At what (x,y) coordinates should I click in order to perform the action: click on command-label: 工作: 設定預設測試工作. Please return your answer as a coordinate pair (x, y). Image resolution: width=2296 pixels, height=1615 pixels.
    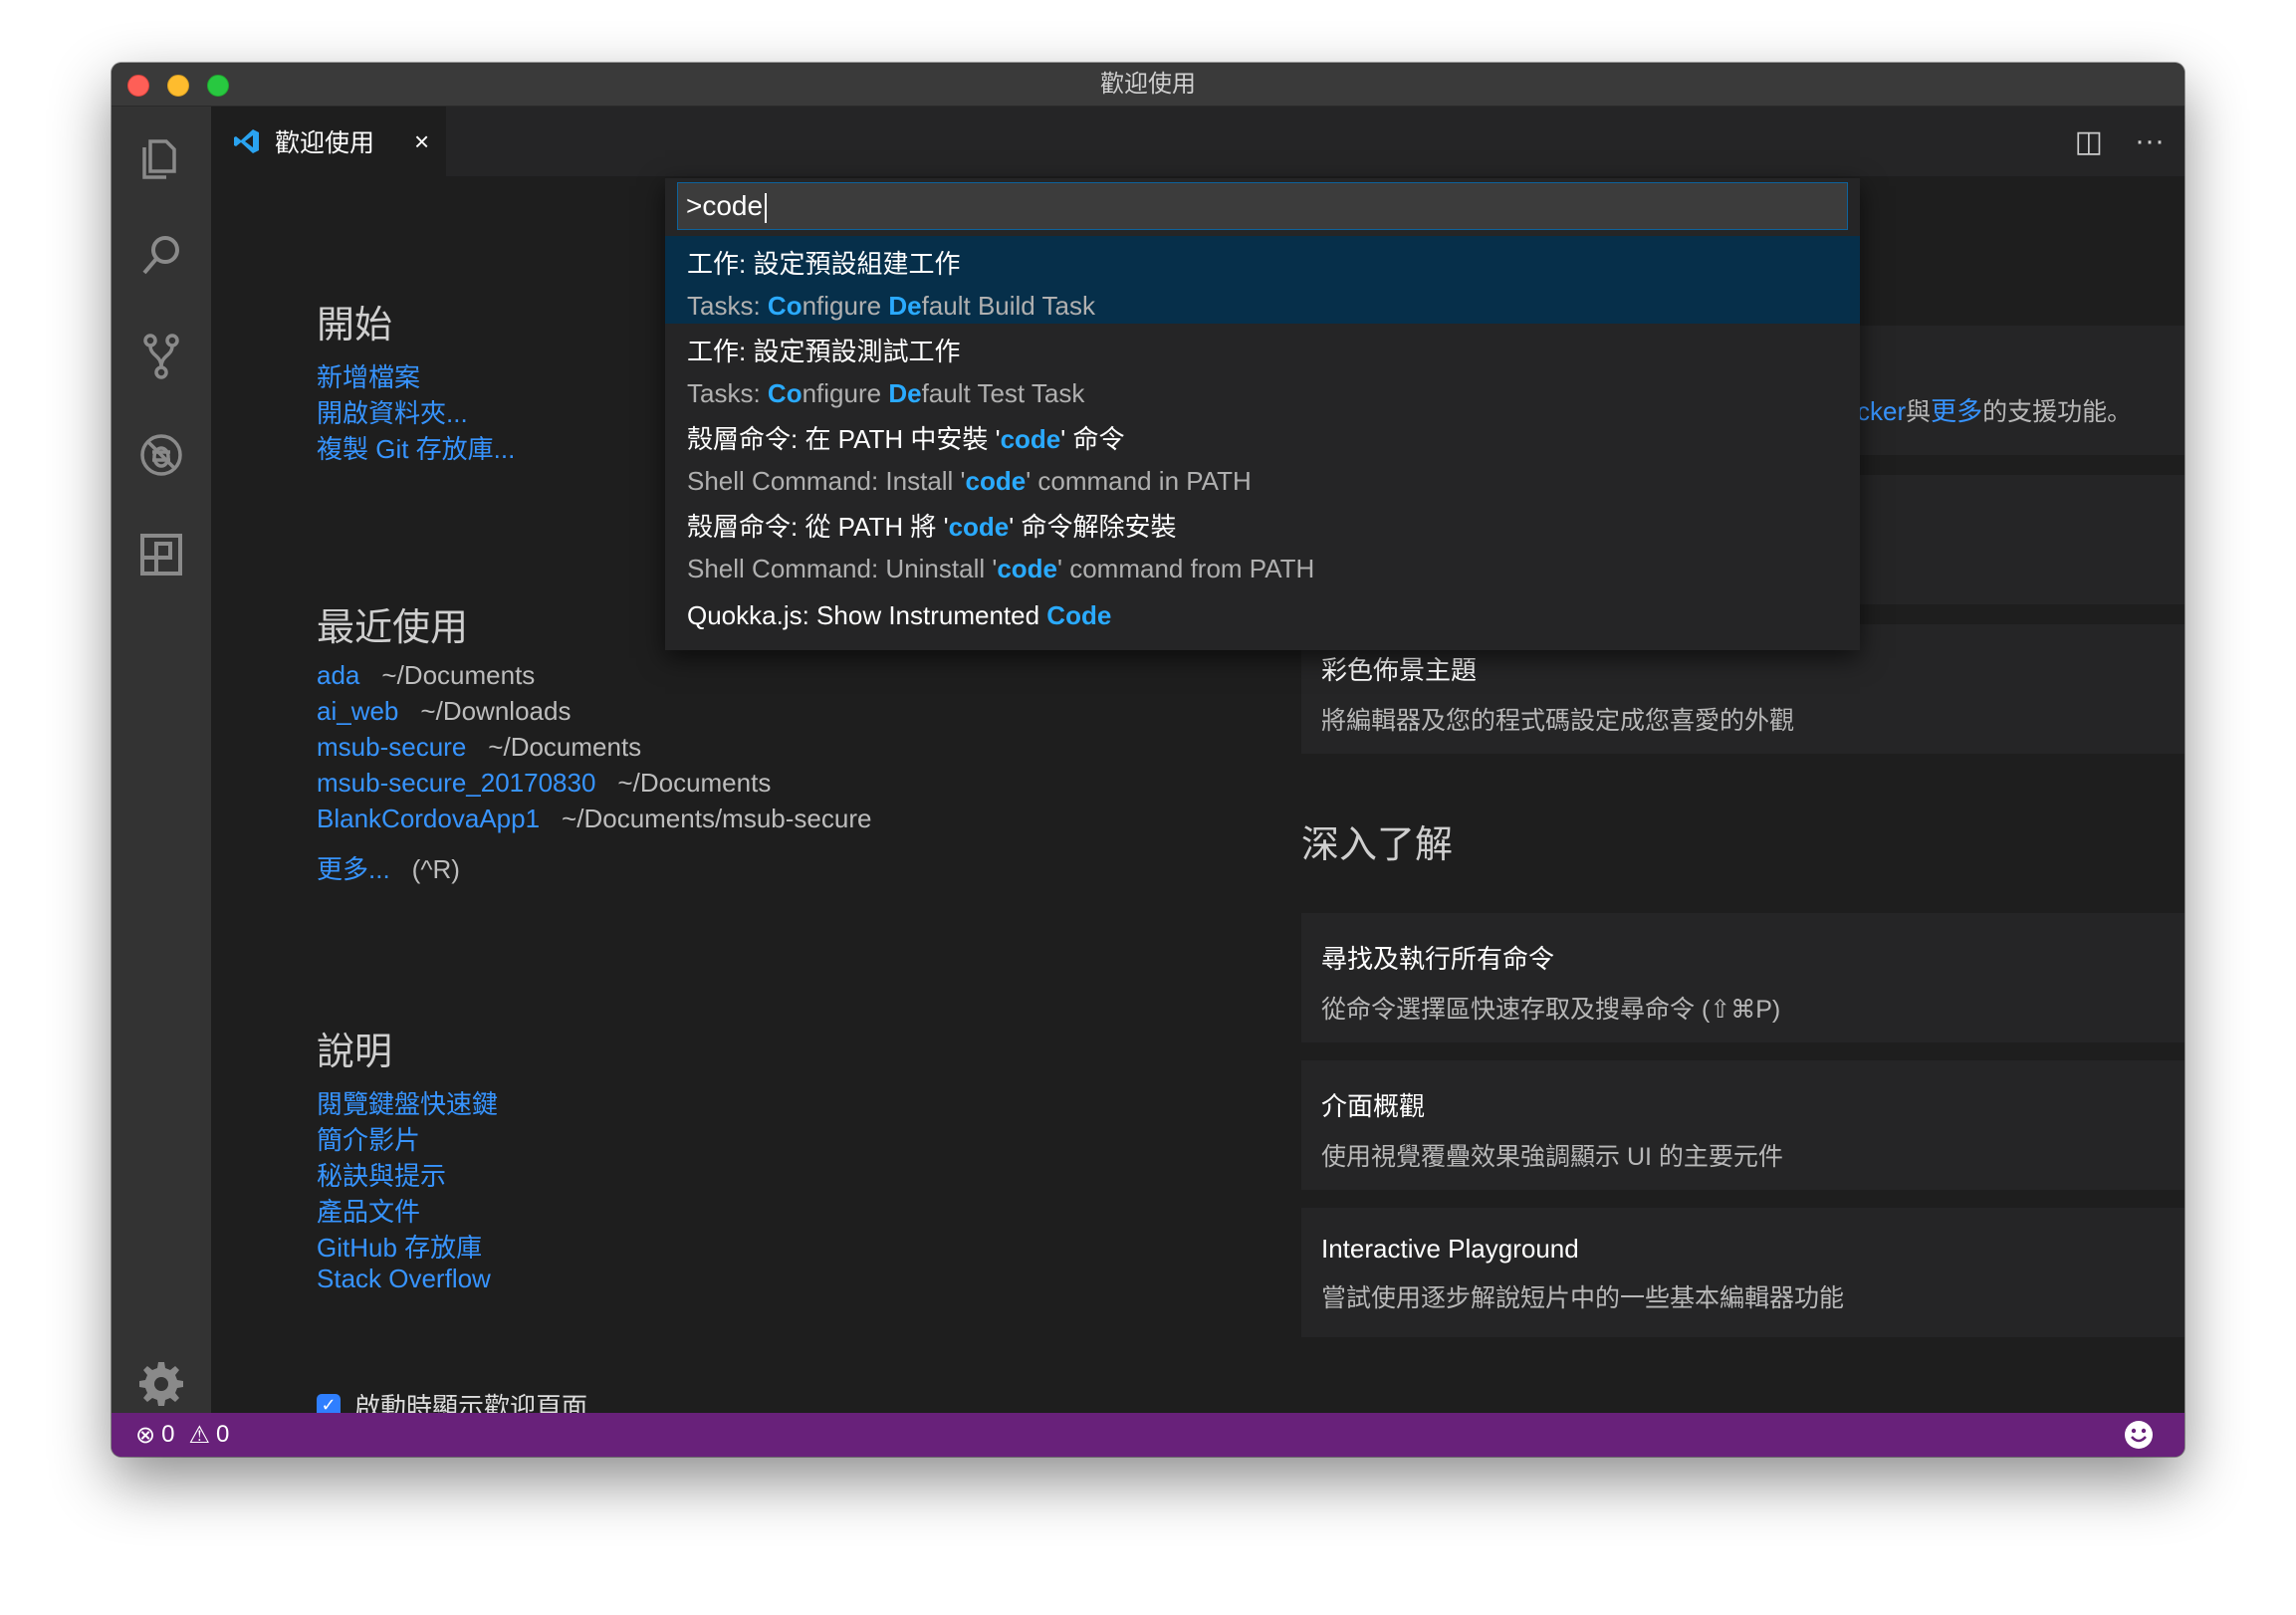
    Looking at the image, I should click on (824, 351).